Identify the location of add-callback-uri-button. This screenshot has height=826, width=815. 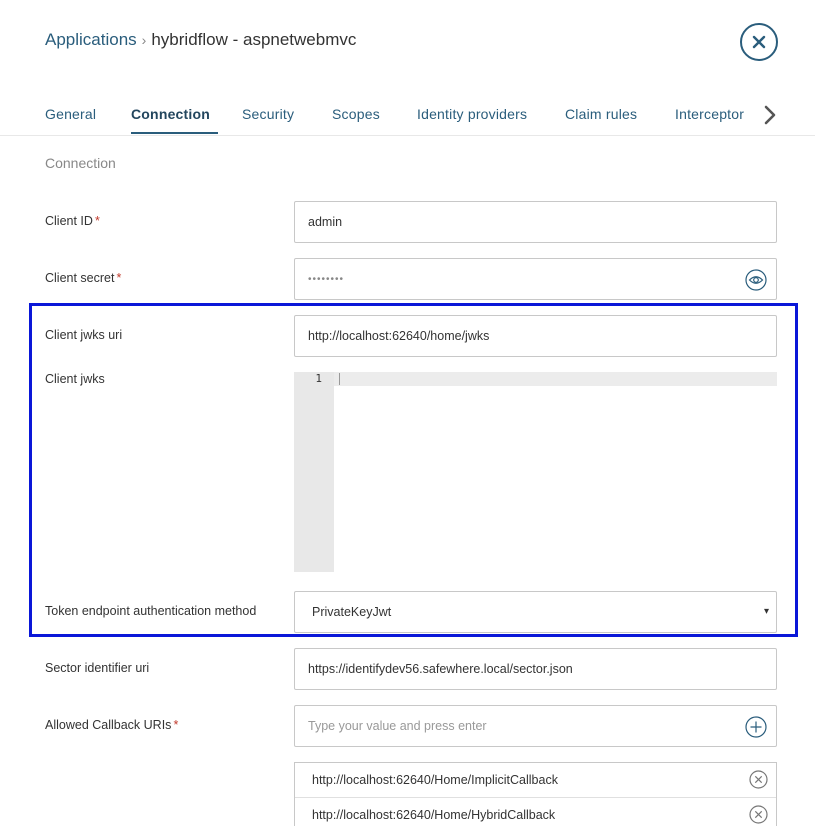
(756, 727).